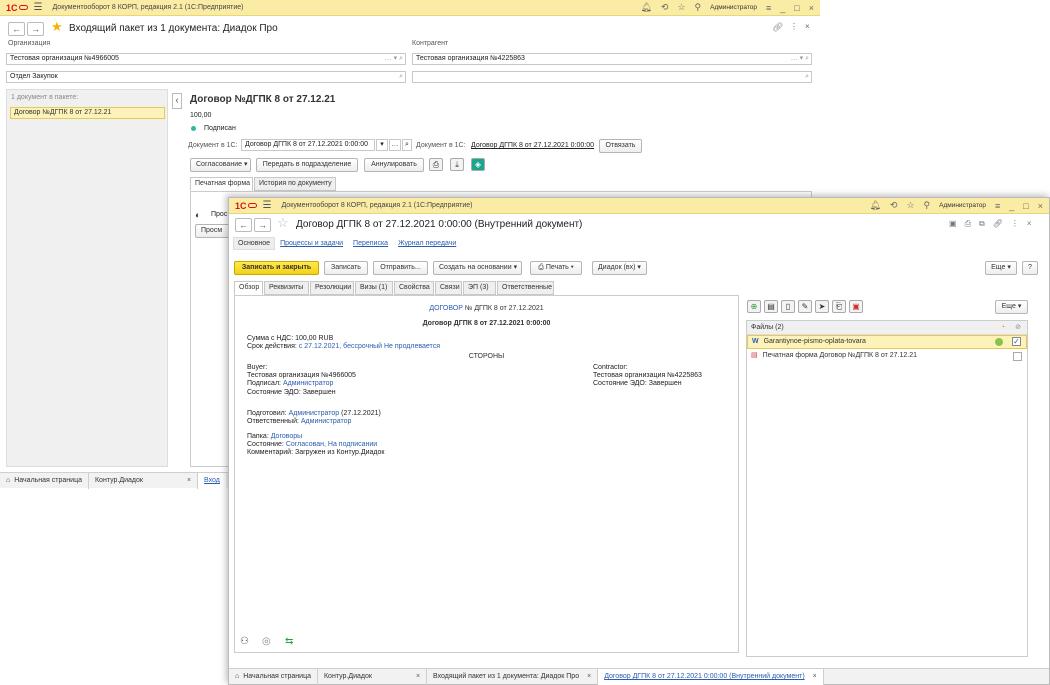 This screenshot has width=1050, height=685. Describe the element at coordinates (221, 184) in the screenshot. I see `tab-print-form: Печатная форма` at that location.